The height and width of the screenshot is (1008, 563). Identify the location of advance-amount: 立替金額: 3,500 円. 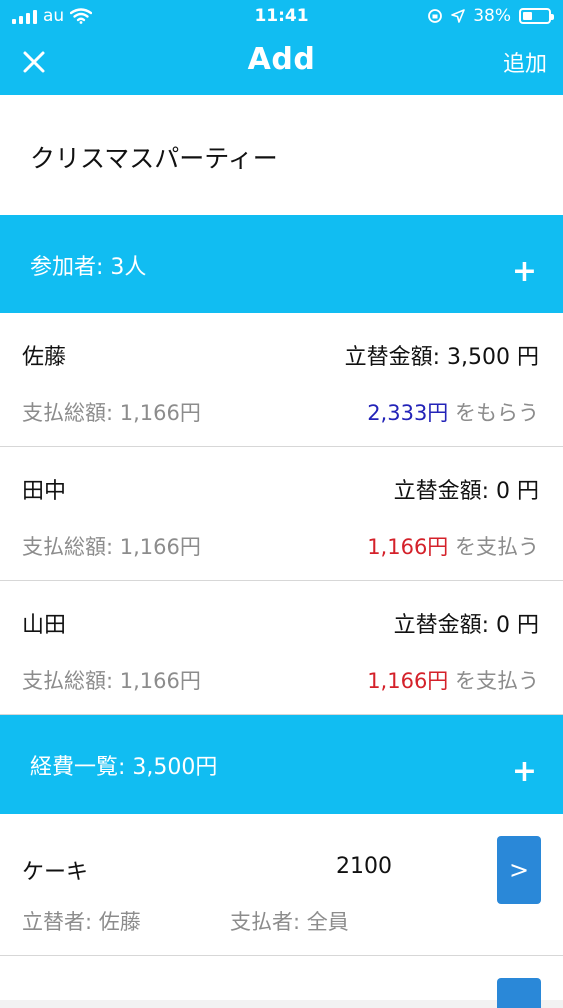
(441, 357).